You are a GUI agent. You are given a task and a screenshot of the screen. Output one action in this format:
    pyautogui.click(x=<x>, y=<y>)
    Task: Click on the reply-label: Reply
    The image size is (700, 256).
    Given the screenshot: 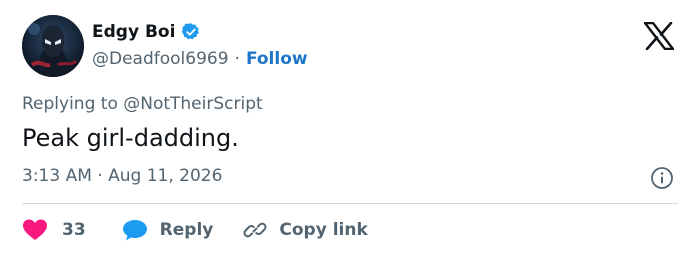 What is the action you would take?
    pyautogui.click(x=186, y=230)
    